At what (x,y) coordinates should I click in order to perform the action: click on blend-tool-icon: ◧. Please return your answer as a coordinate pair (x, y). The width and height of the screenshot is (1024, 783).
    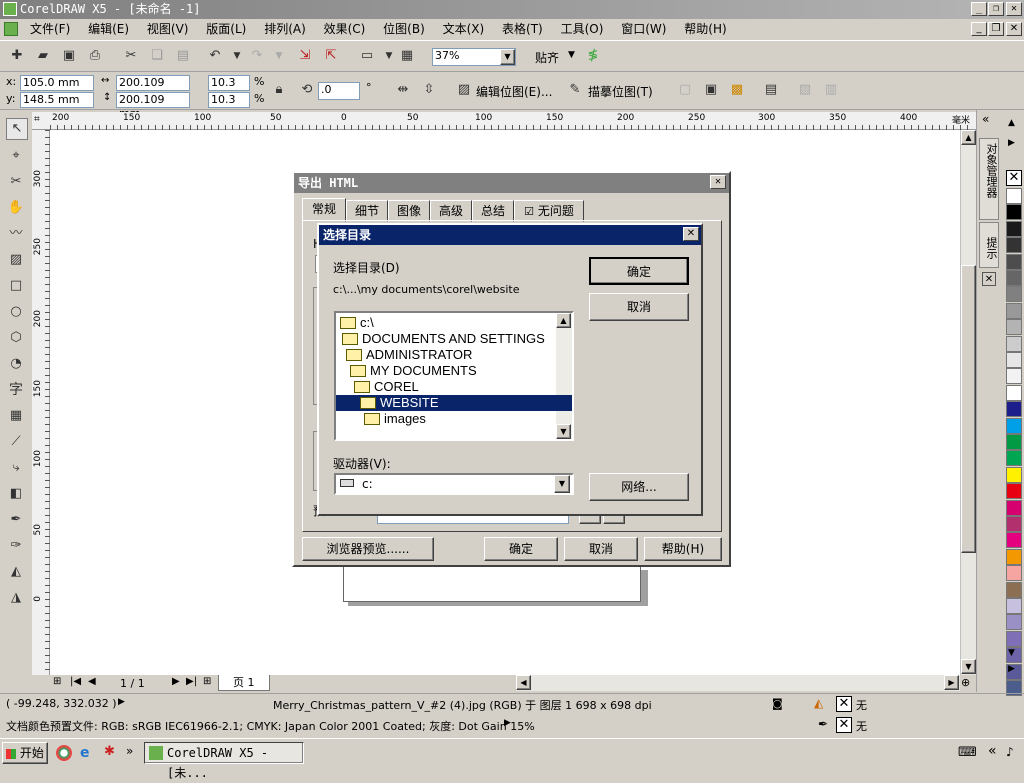
    Looking at the image, I should click on (16, 494).